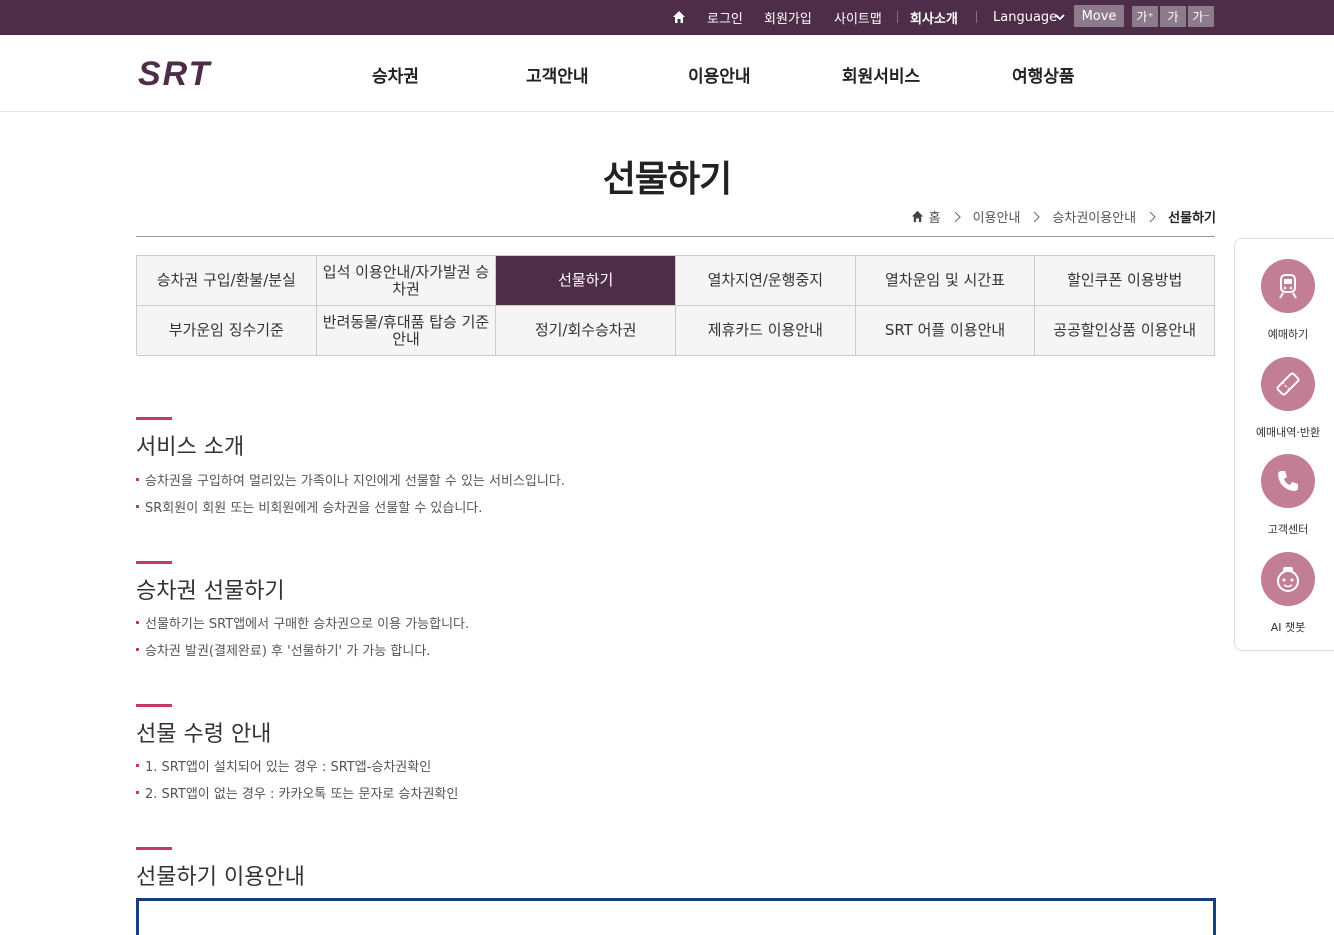 This screenshot has width=1334, height=935. What do you see at coordinates (858, 17) in the screenshot?
I see `sitemap-link: 사이트맵` at bounding box center [858, 17].